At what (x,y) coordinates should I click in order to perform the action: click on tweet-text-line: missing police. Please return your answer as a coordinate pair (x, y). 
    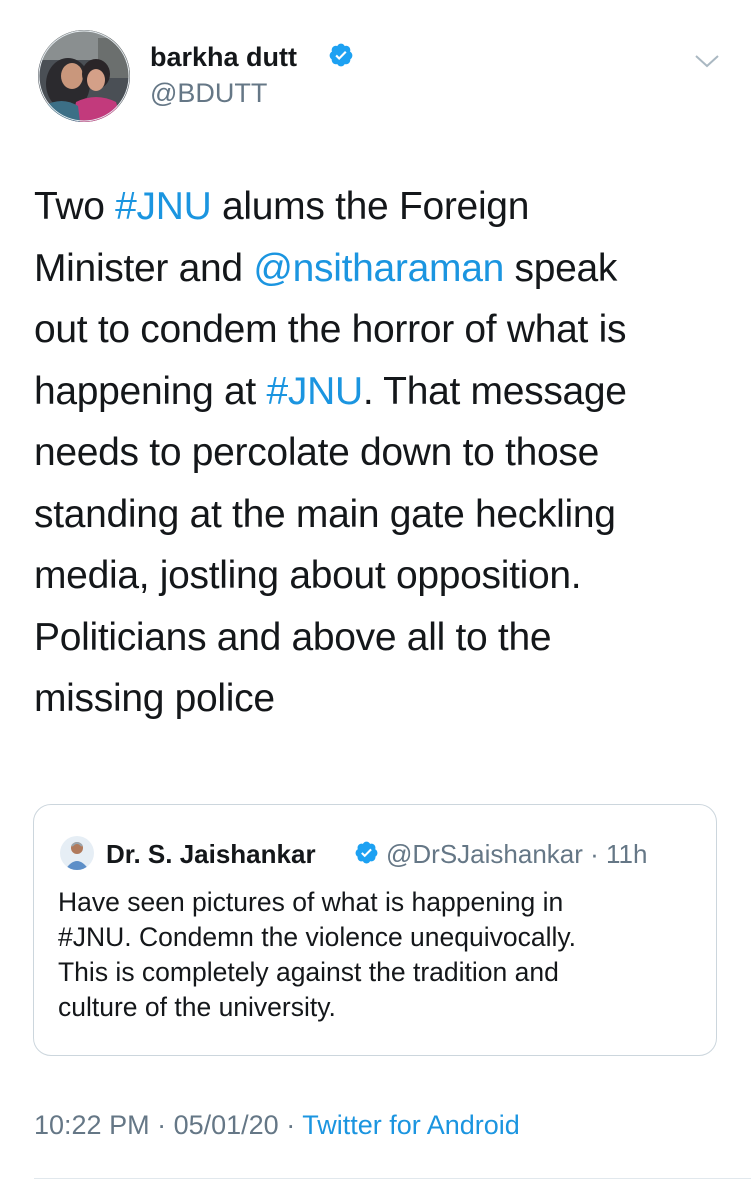
    Looking at the image, I should click on (379, 699).